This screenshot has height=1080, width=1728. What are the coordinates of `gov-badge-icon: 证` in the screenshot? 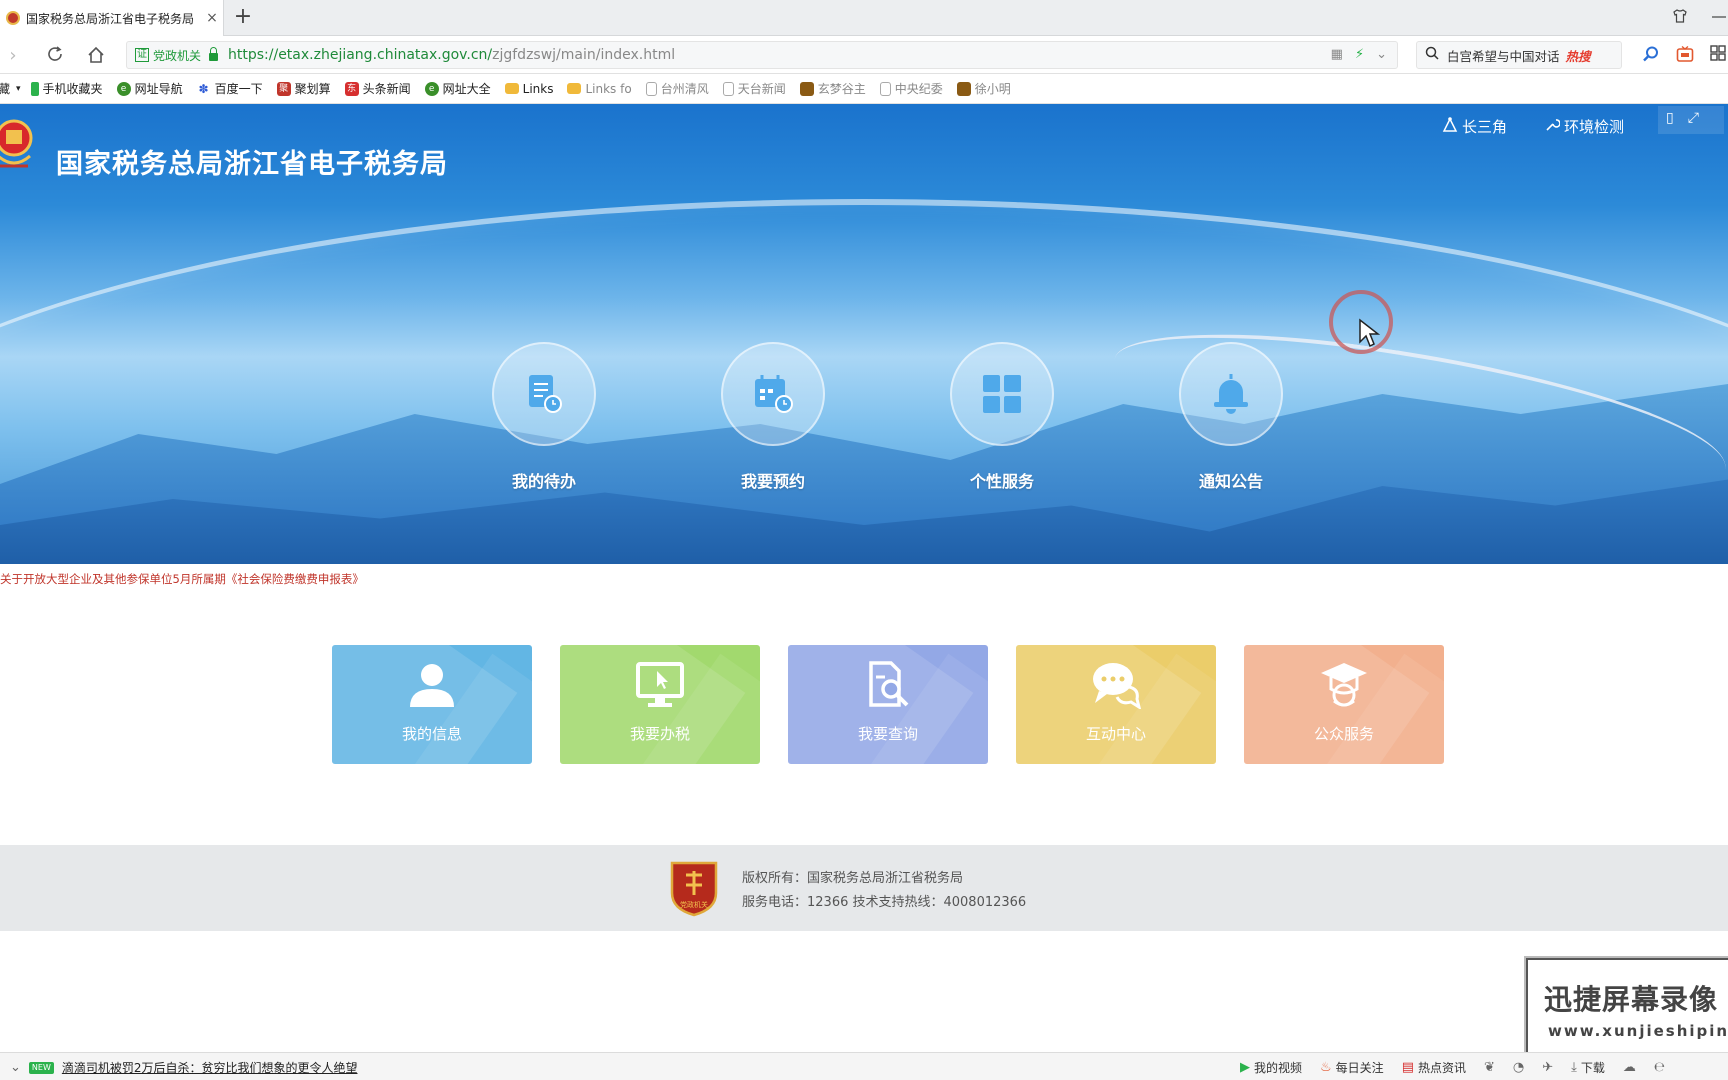 It's located at (142, 55).